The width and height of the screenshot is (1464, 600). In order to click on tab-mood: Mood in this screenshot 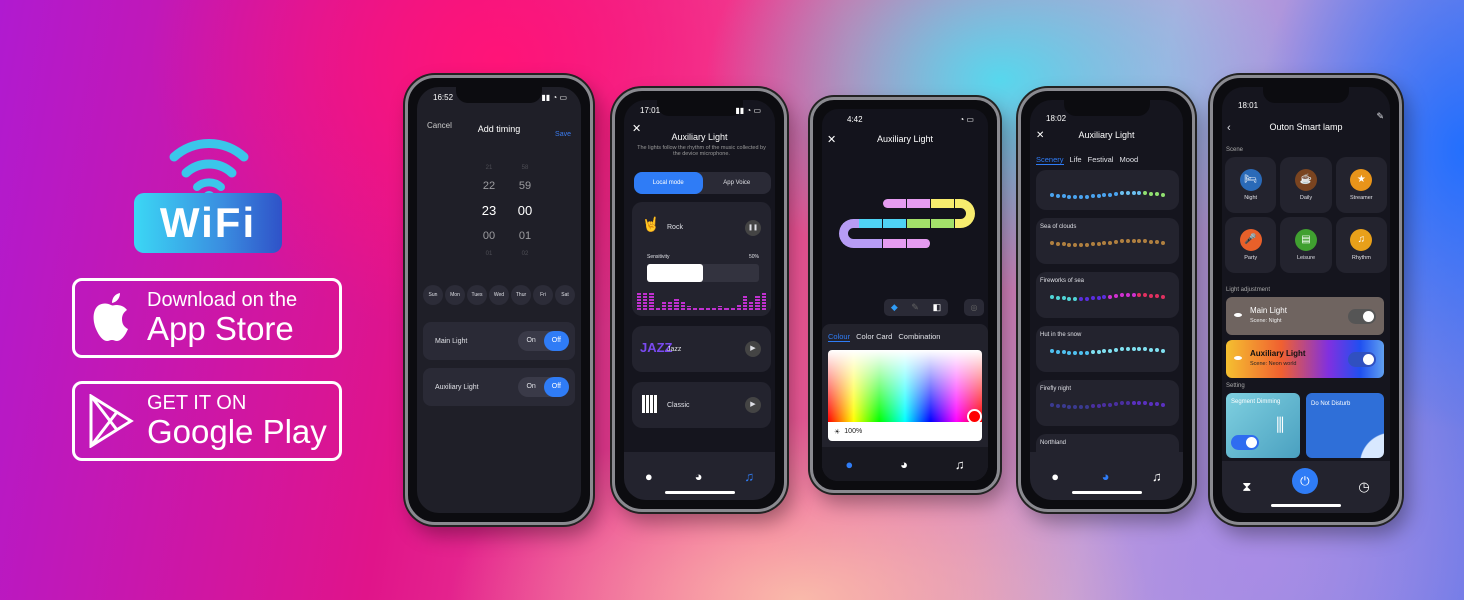, I will do `click(1128, 160)`.